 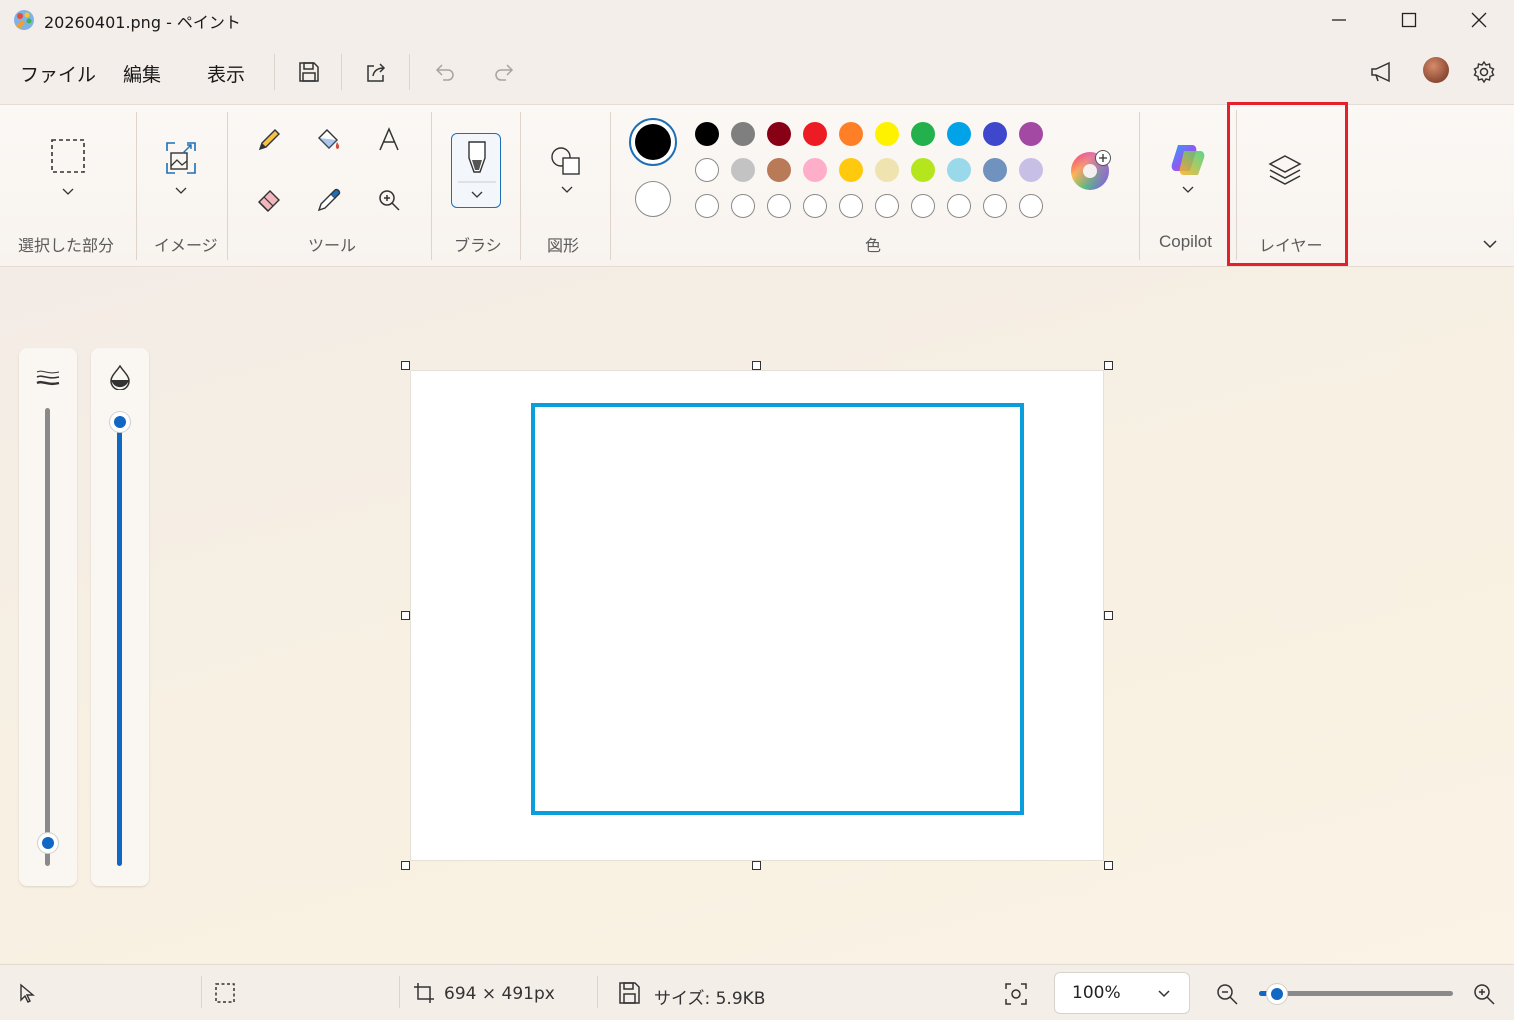 I want to click on shapes-icon, so click(x=565, y=170).